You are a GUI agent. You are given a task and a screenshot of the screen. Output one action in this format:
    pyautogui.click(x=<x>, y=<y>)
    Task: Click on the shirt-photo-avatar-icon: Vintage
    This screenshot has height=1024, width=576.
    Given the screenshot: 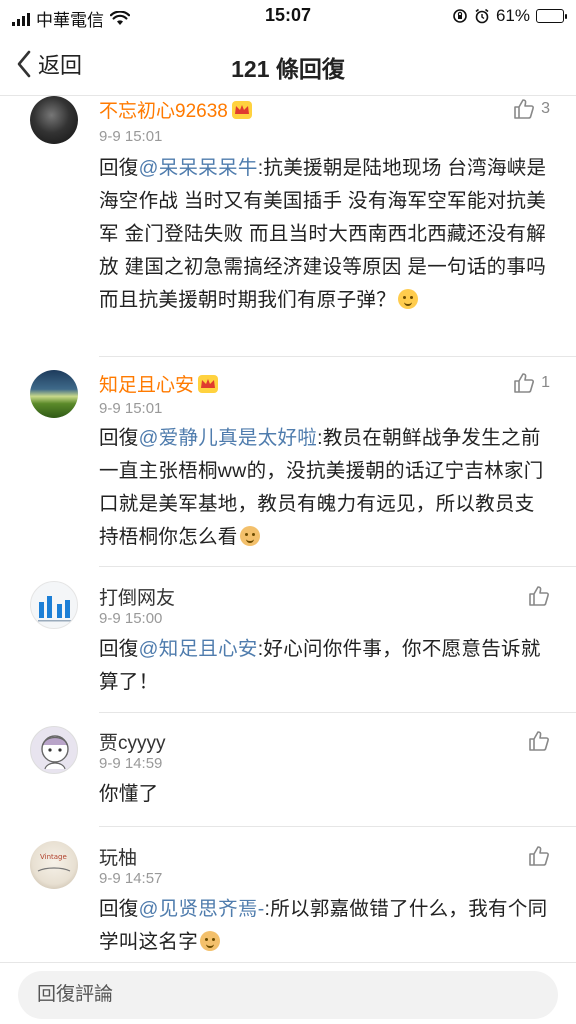 What is the action you would take?
    pyautogui.click(x=54, y=862)
    